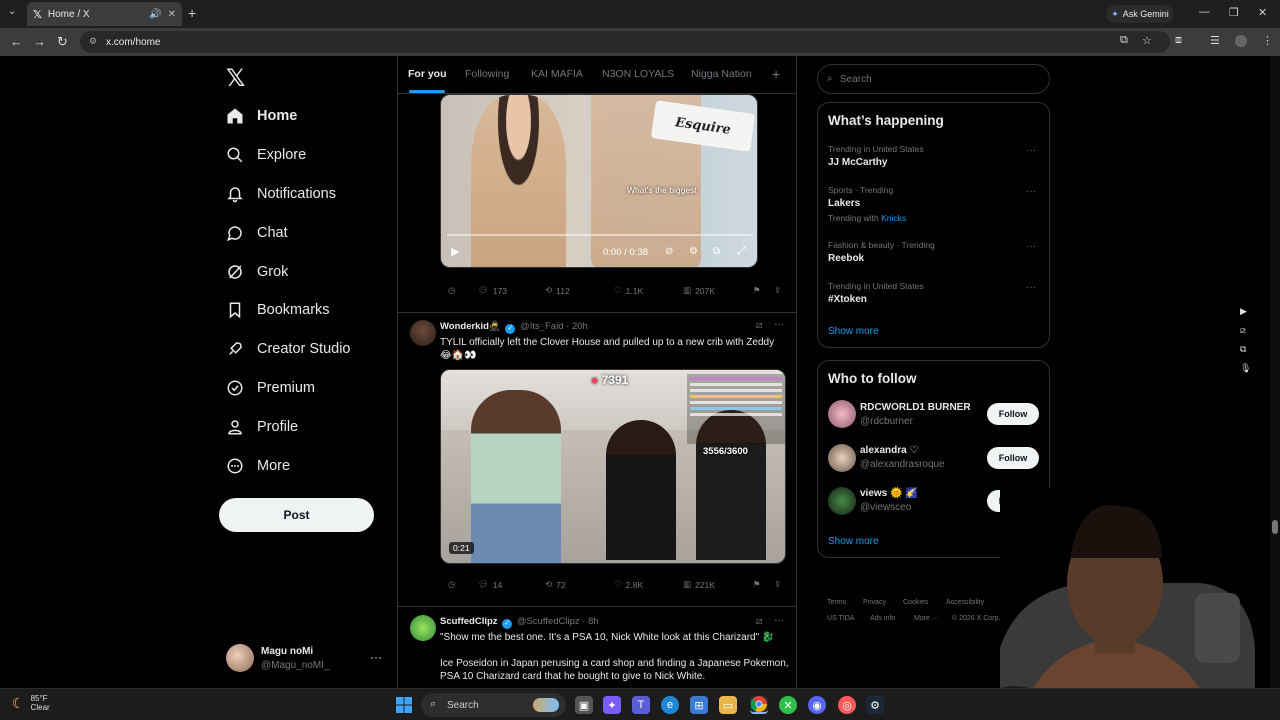 The image size is (1280, 720). I want to click on microphone-icon: 🎙︎, so click(1245, 368).